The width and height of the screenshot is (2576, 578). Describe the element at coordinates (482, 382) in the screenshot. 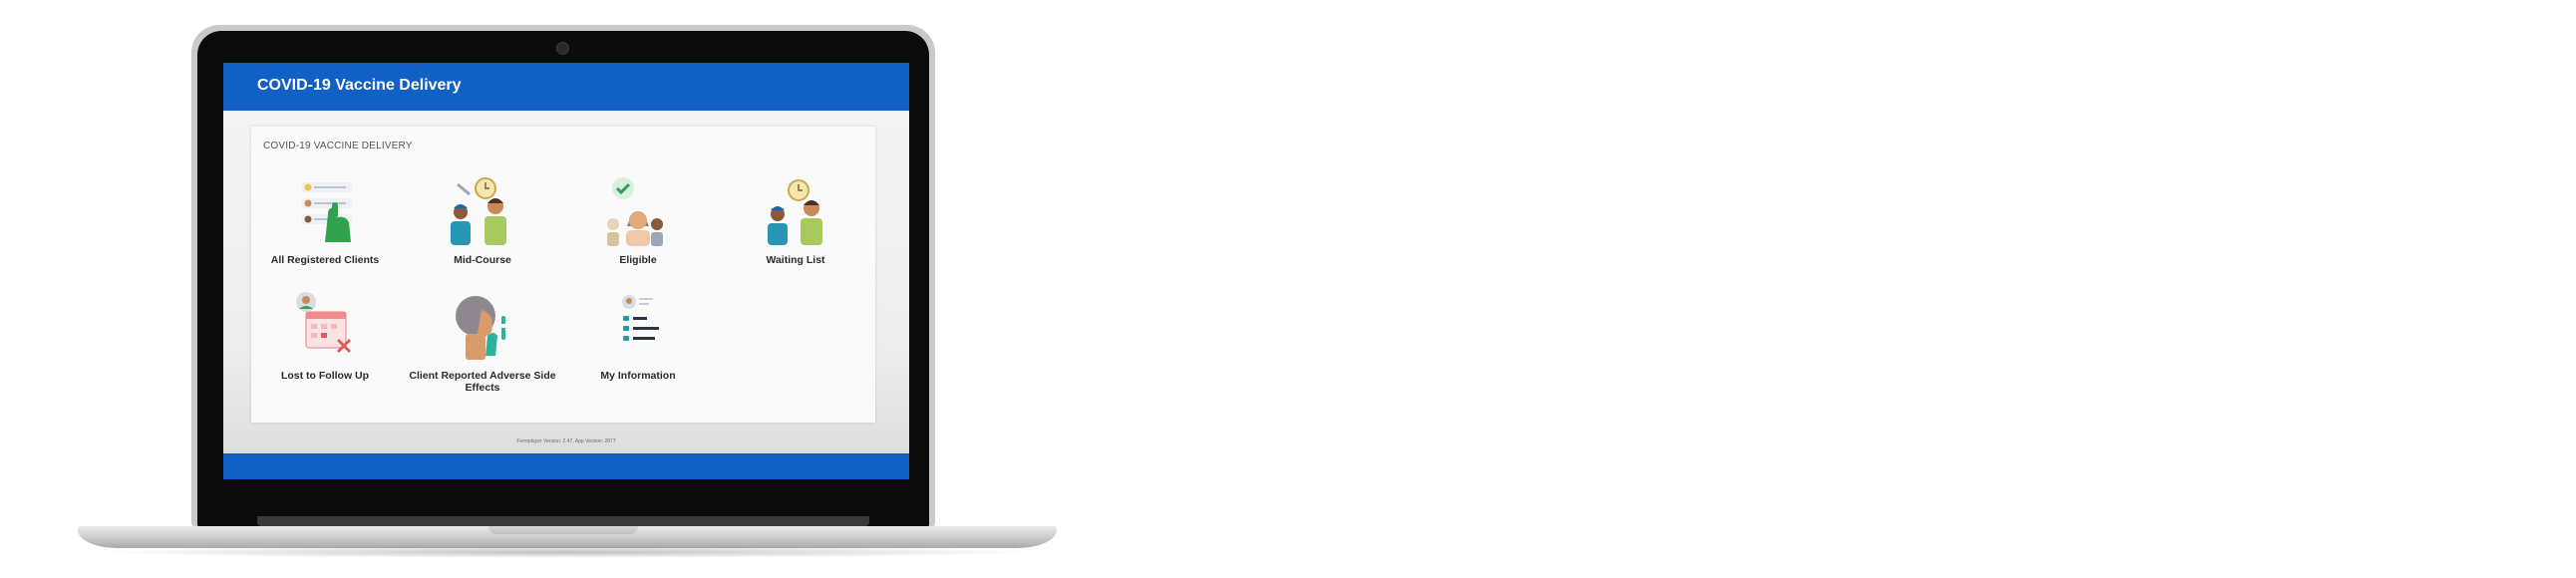

I see `tile-label: Client Reported Adverse Side Effects` at that location.